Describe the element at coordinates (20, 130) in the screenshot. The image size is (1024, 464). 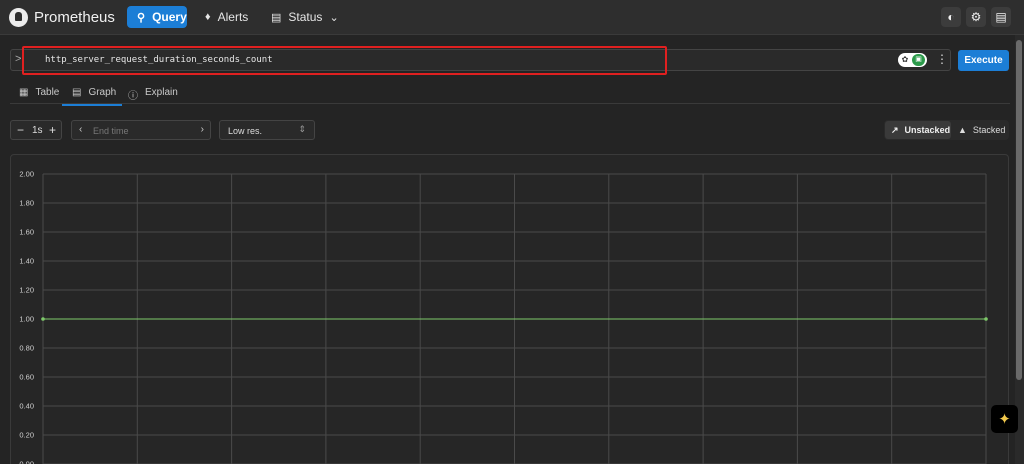
I see `decrease-range-button: −` at that location.